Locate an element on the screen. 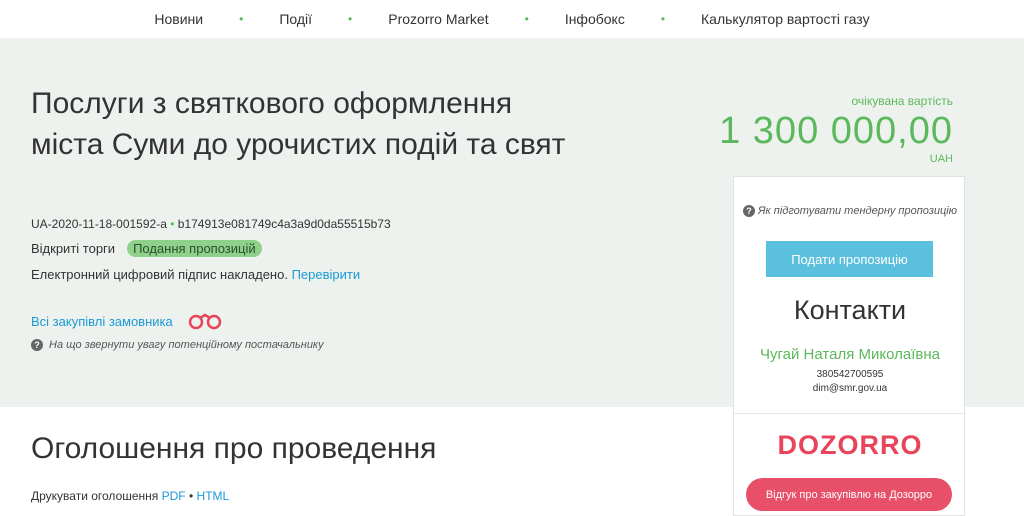  print-label: Друкувати оголошення is located at coordinates (95, 496).